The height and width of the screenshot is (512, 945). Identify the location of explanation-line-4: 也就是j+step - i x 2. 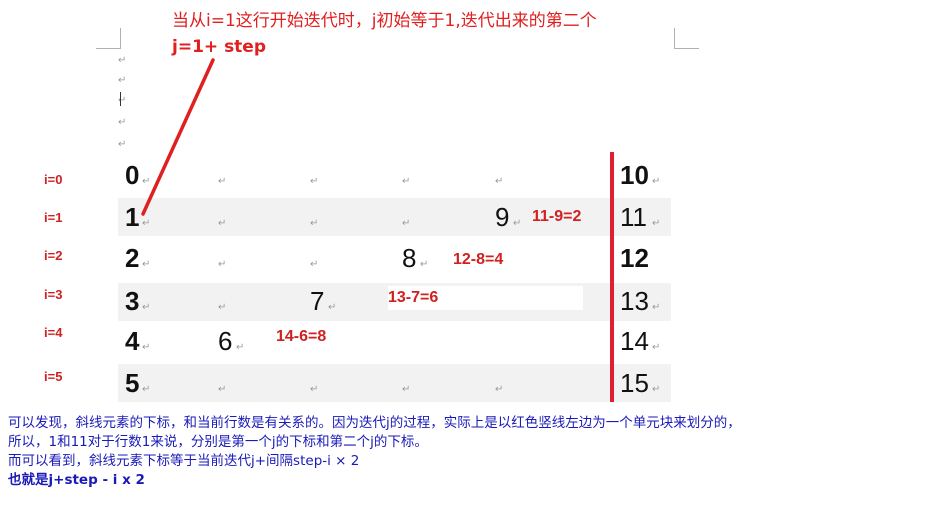
(76, 480).